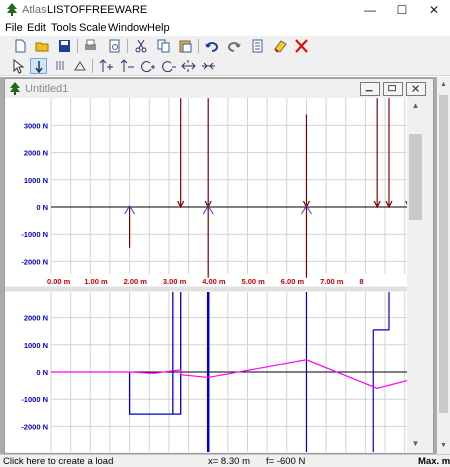  I want to click on add-moment-icon, so click(147, 66).